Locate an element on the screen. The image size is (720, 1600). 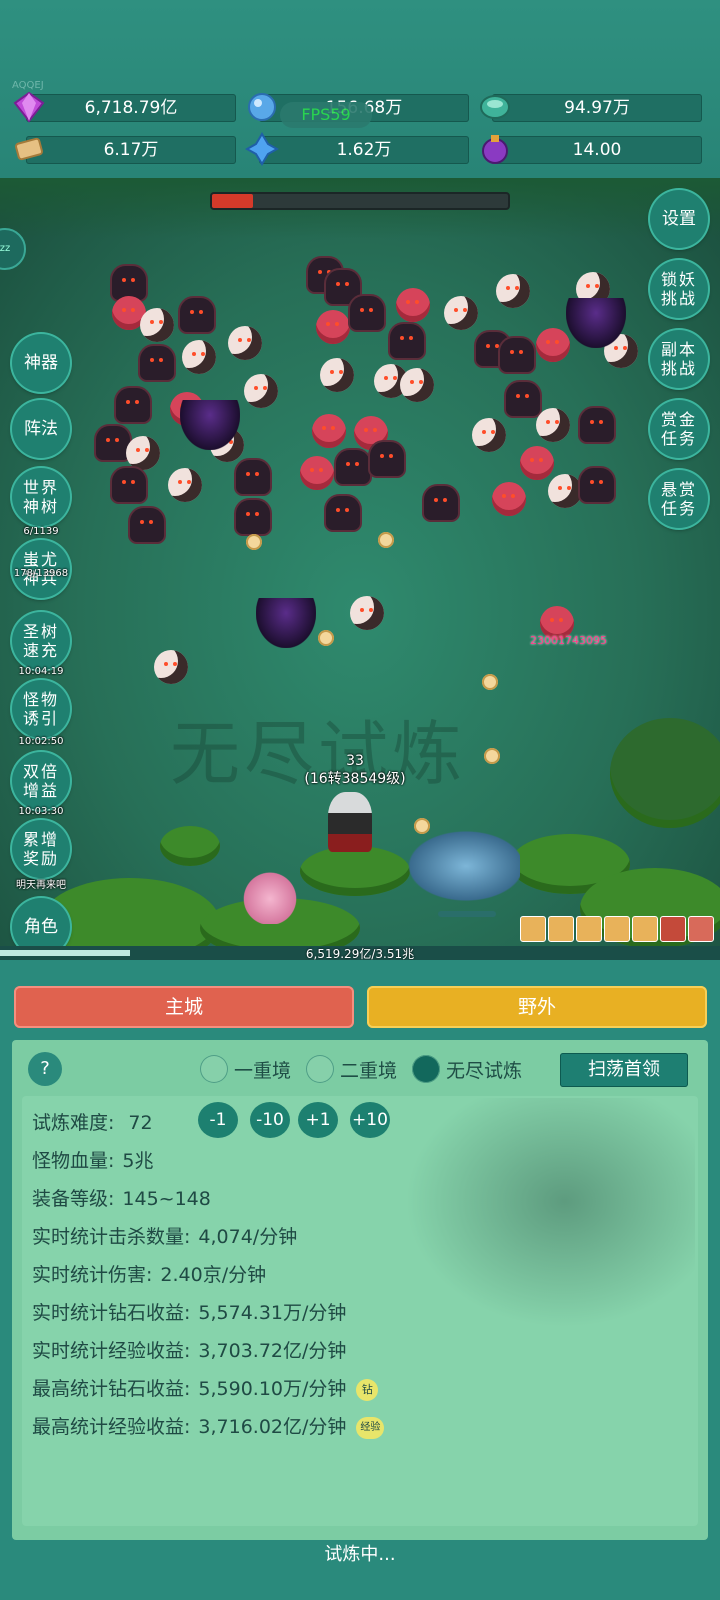
holy-tree-boost-button: 圣树速充 is located at coordinates (41, 641).